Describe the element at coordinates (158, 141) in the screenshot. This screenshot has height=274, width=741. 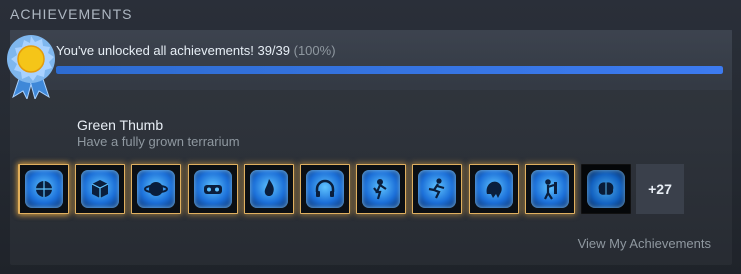
I see `featured-achievement-description: Have a fully grown terrarium` at that location.